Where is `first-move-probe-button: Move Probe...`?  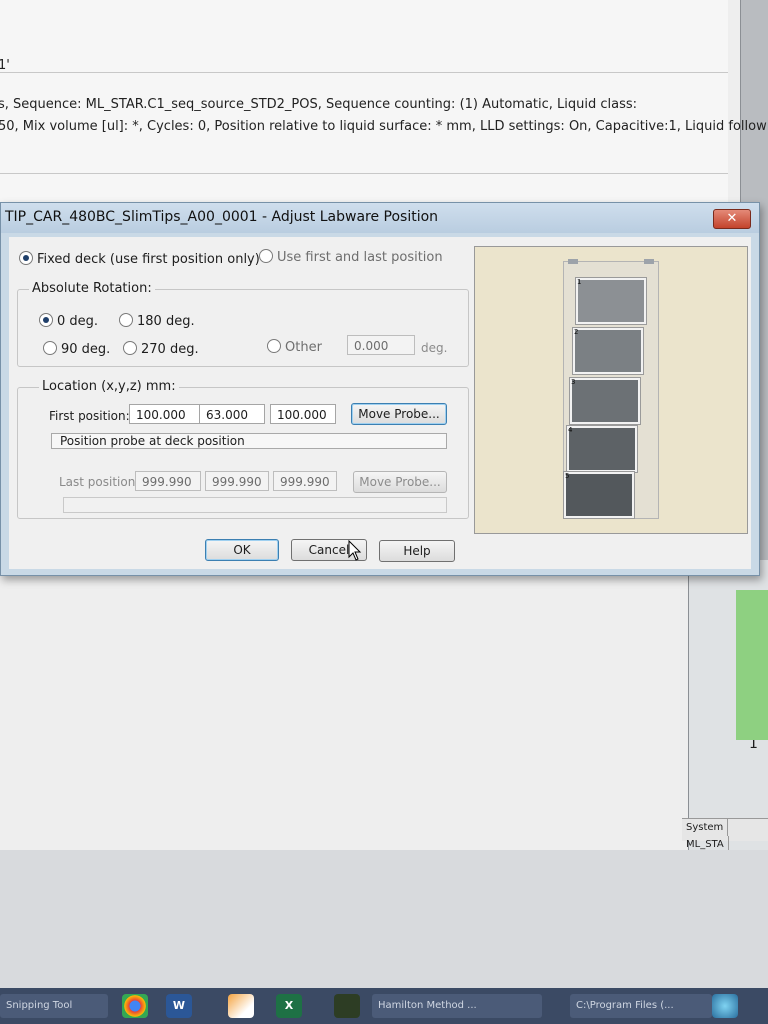 first-move-probe-button: Move Probe... is located at coordinates (399, 414).